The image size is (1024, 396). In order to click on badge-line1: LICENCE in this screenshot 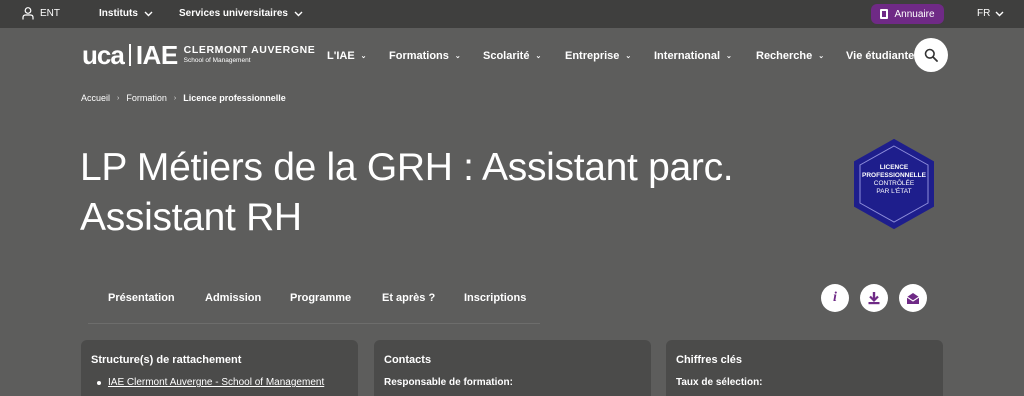, I will do `click(894, 167)`.